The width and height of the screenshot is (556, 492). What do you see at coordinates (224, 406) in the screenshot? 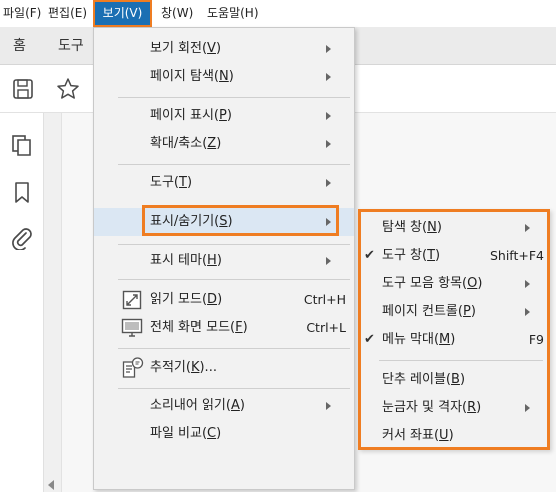
I see `menu-item-read-aloud: 소리내어 읽기(A)` at bounding box center [224, 406].